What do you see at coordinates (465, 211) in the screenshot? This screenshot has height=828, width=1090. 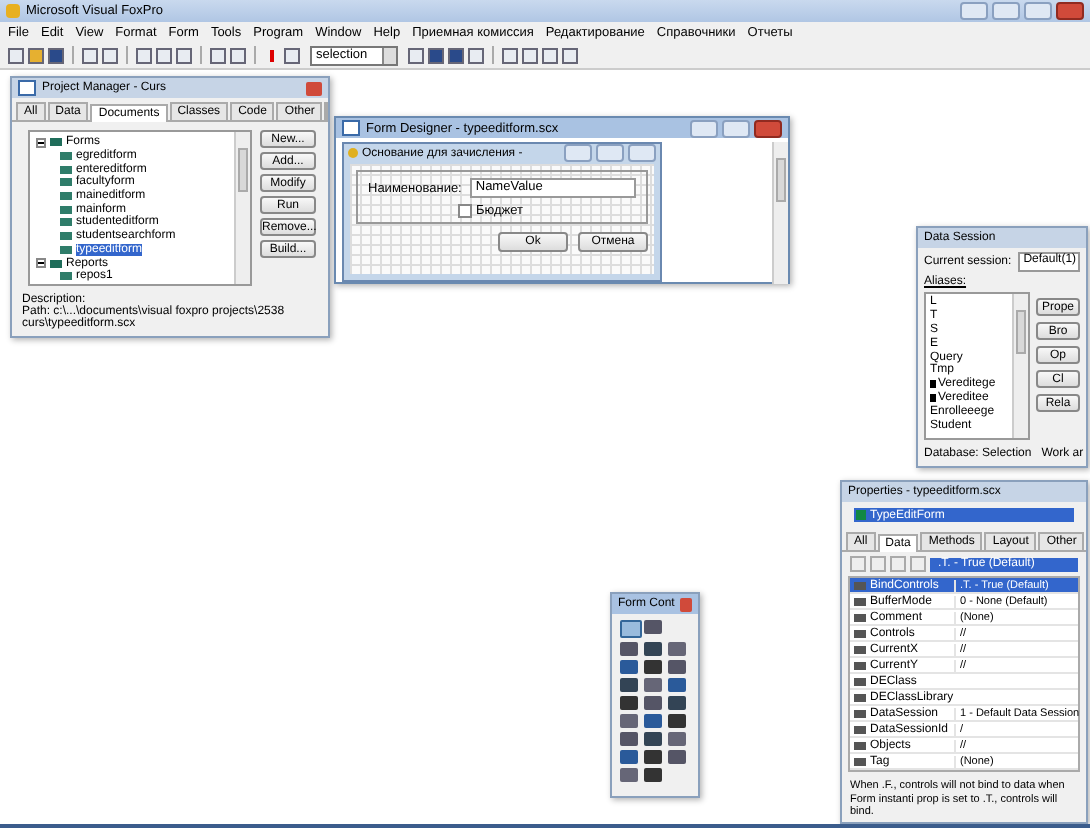 I see `checkbox` at bounding box center [465, 211].